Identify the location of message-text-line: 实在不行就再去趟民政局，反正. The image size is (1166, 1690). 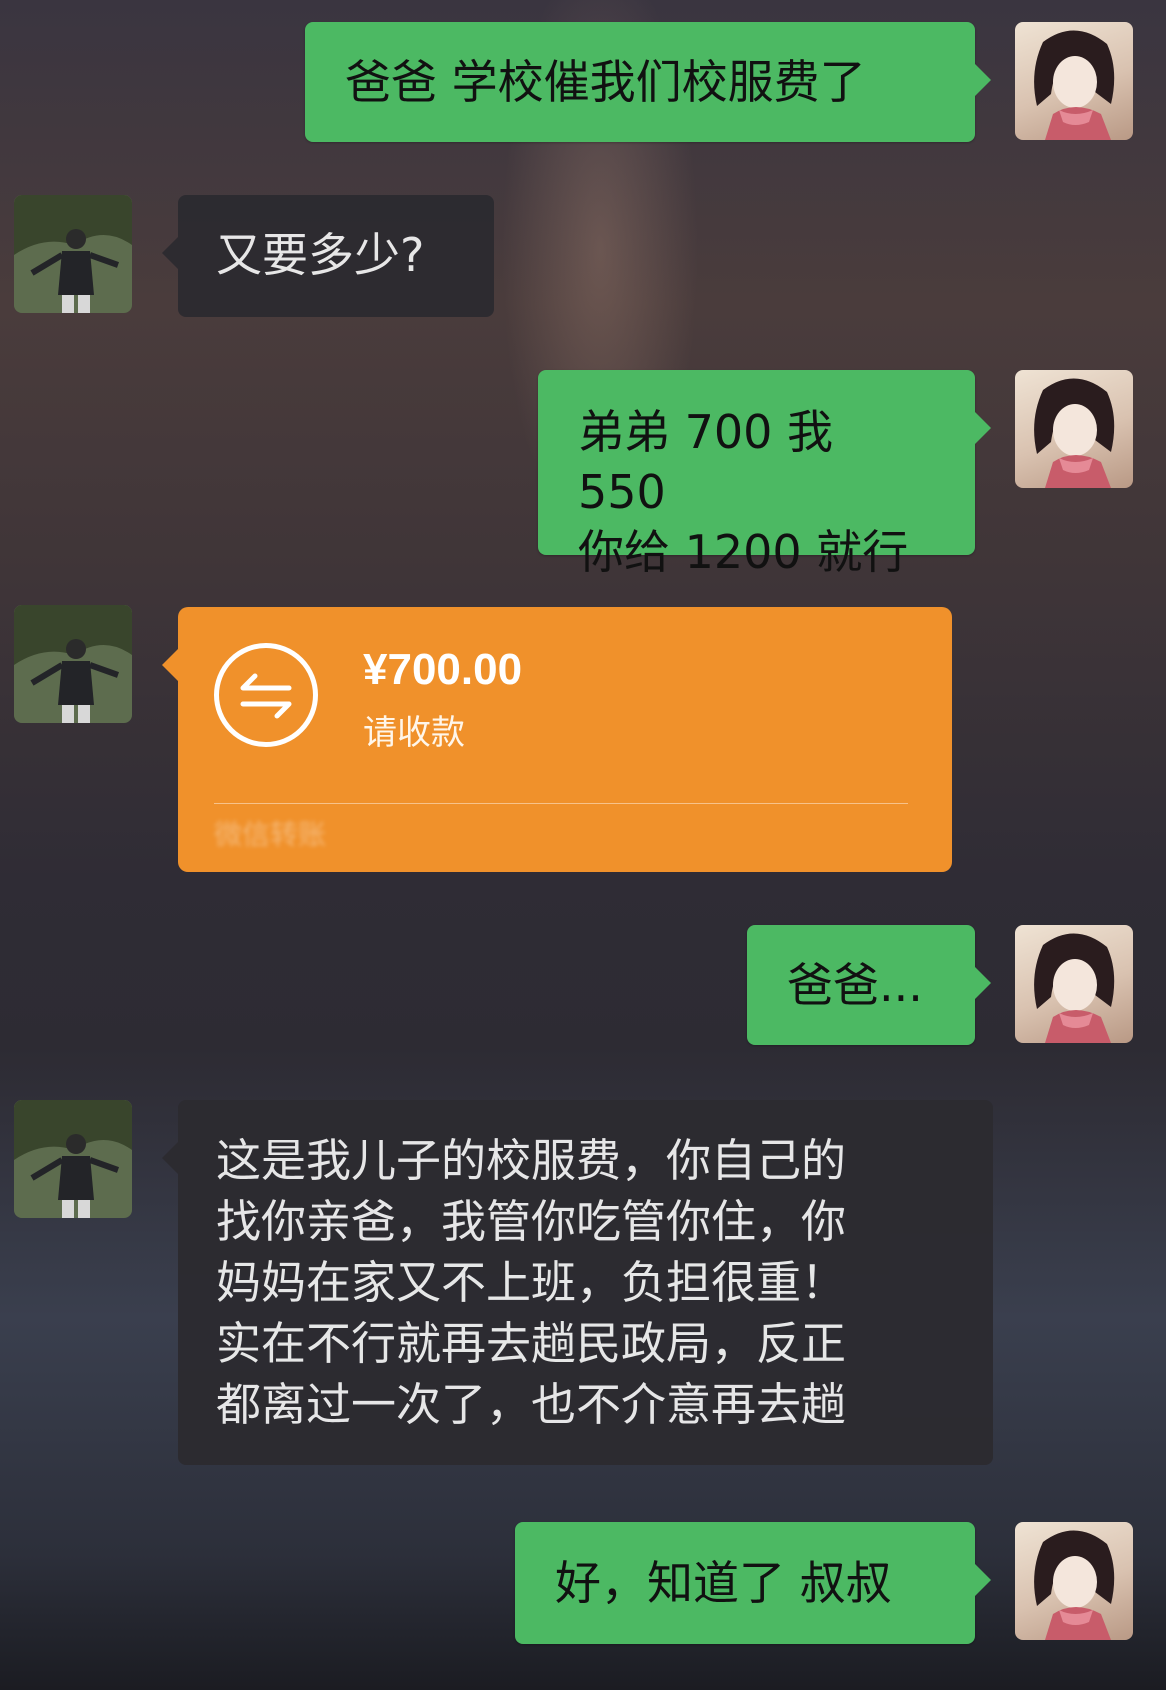
(531, 1343).